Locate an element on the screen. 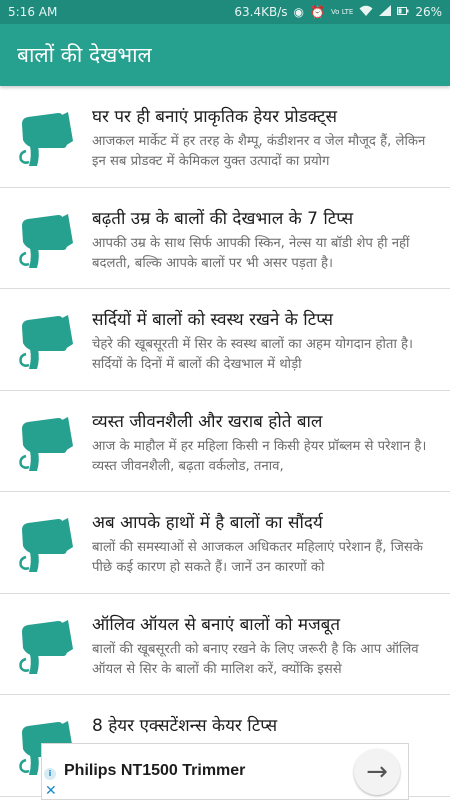  wifi-icon is located at coordinates (366, 12).